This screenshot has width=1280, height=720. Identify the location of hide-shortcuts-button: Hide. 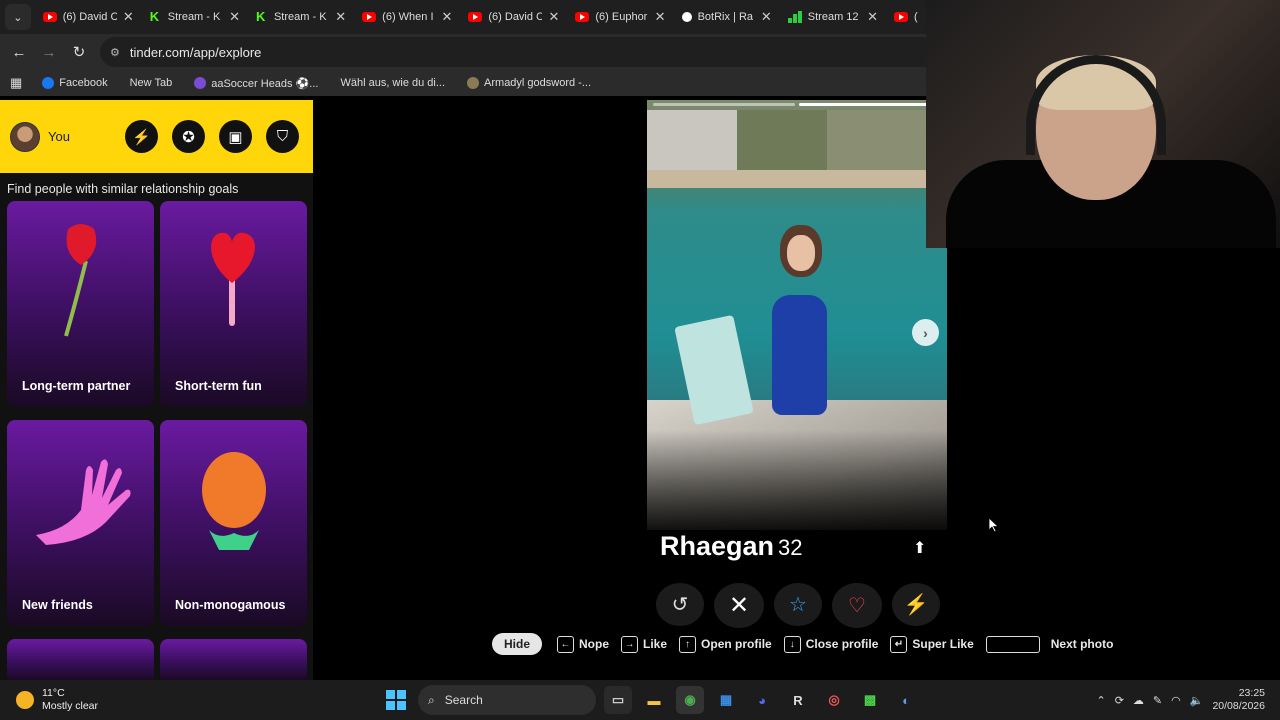
(517, 644).